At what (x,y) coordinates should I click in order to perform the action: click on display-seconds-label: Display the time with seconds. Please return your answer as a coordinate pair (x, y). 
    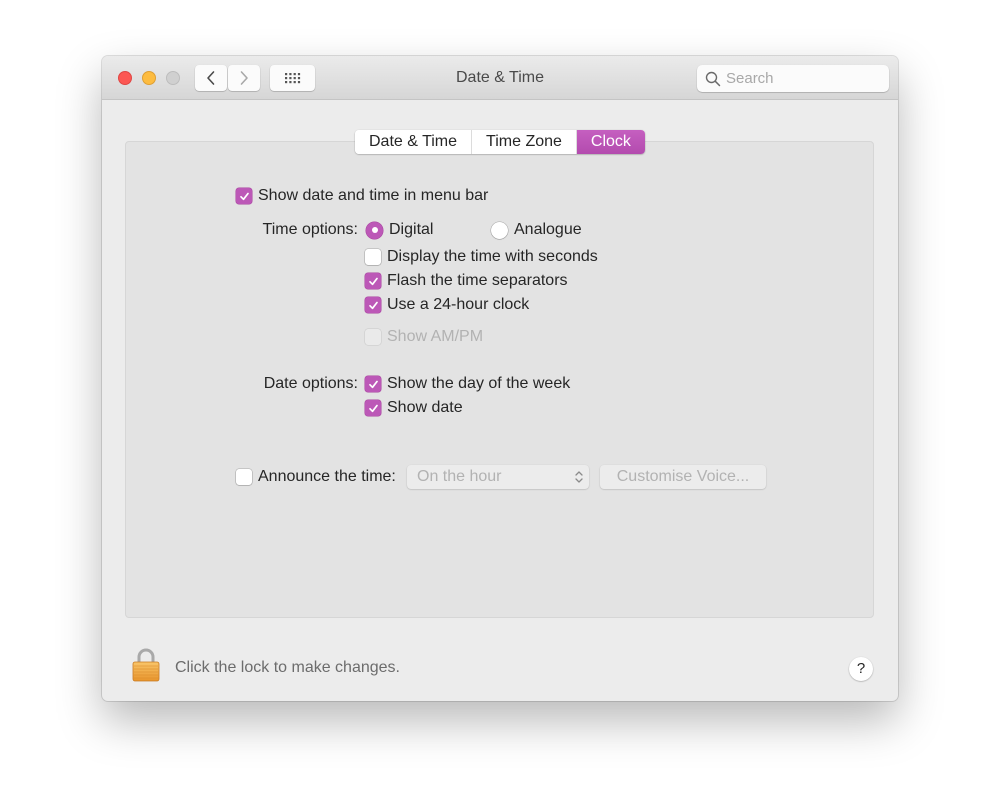
    Looking at the image, I should click on (492, 256).